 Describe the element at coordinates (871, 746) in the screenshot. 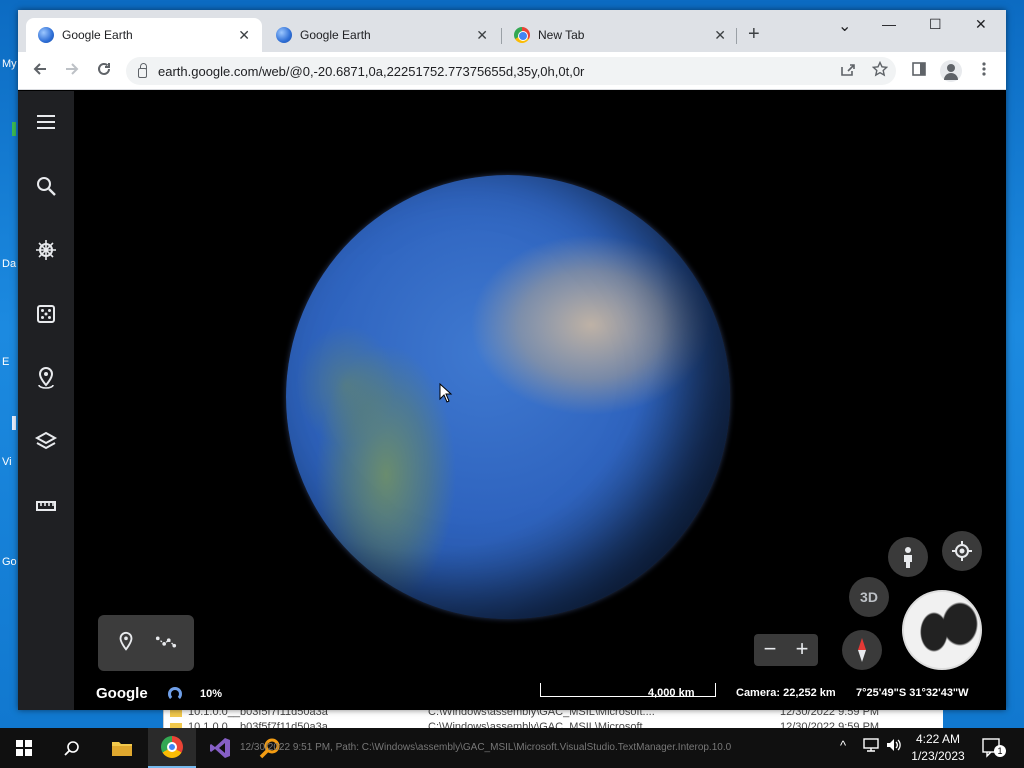

I see `network-icon` at that location.